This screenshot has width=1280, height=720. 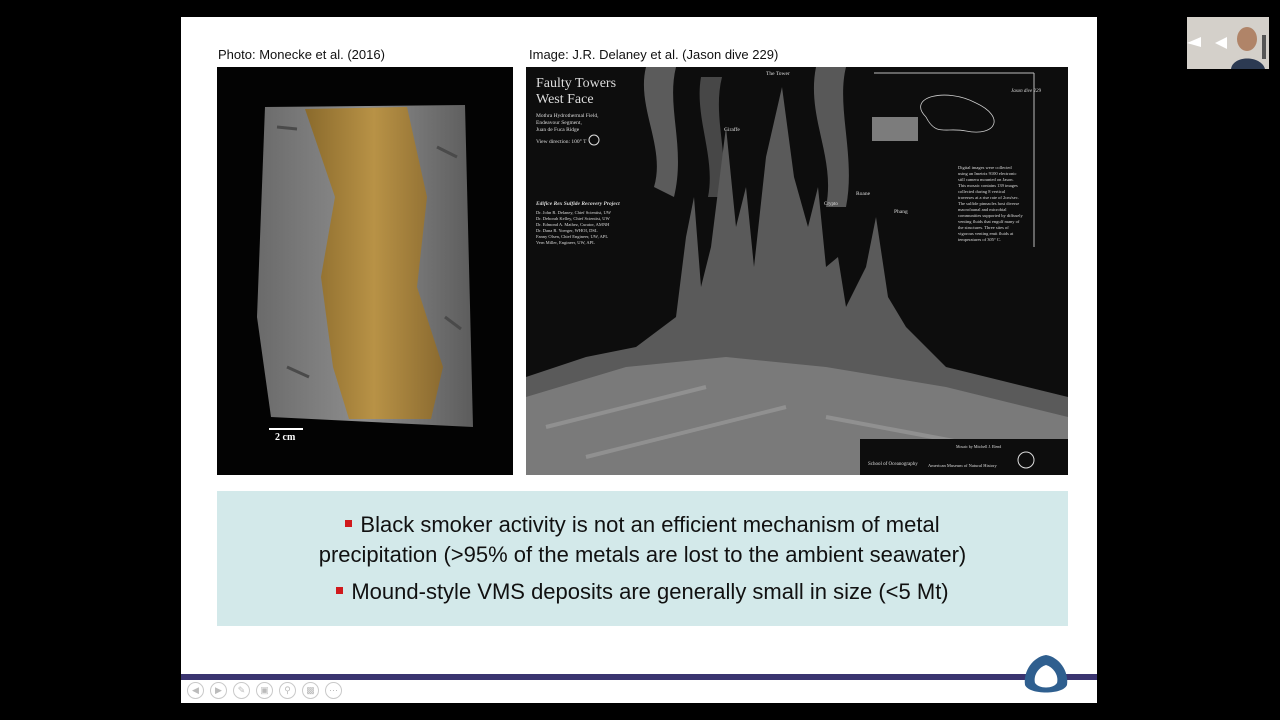 I want to click on pen-icon: ✎, so click(x=241, y=690).